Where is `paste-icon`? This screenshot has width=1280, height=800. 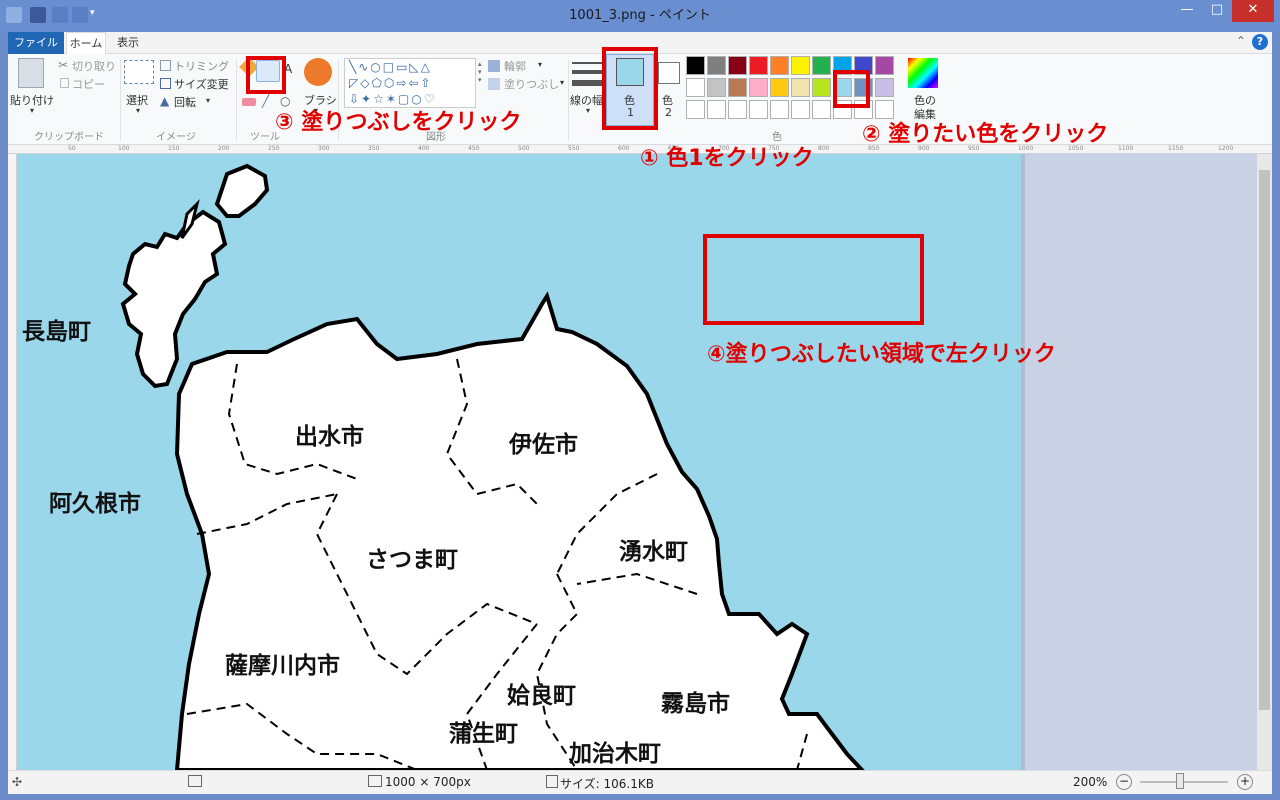
paste-icon is located at coordinates (31, 73).